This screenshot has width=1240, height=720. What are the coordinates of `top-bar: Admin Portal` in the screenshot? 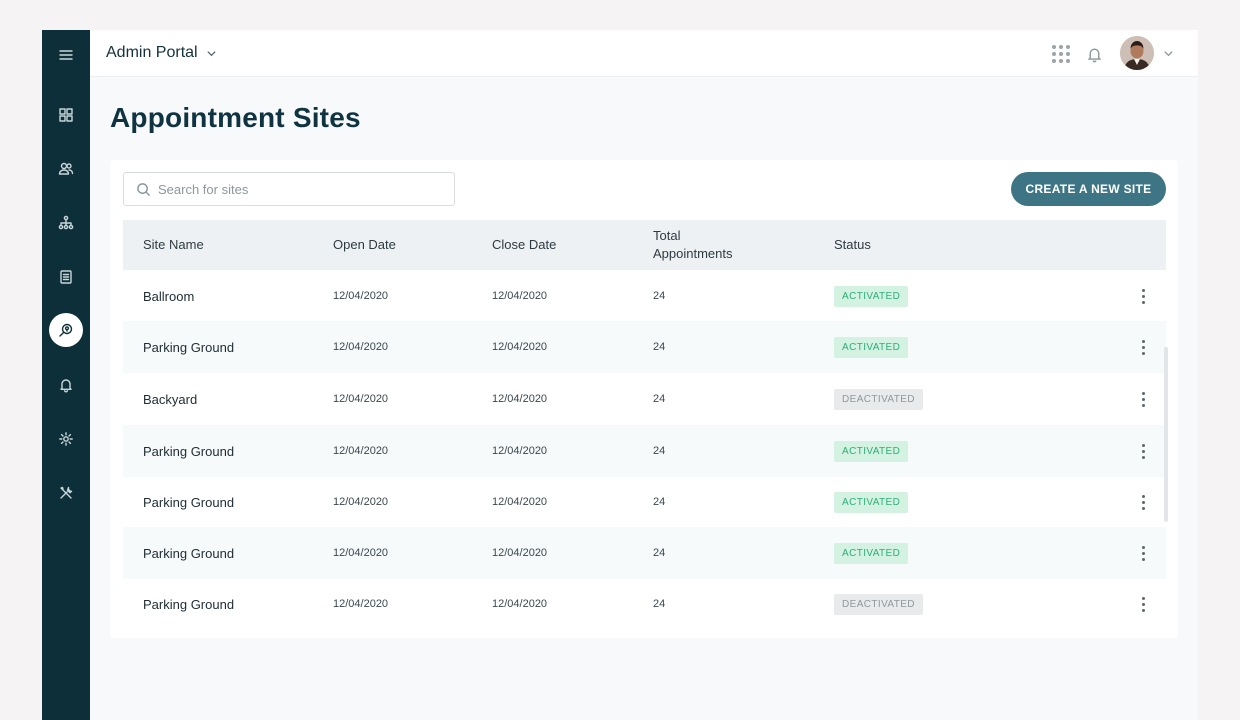 It's located at (644, 53).